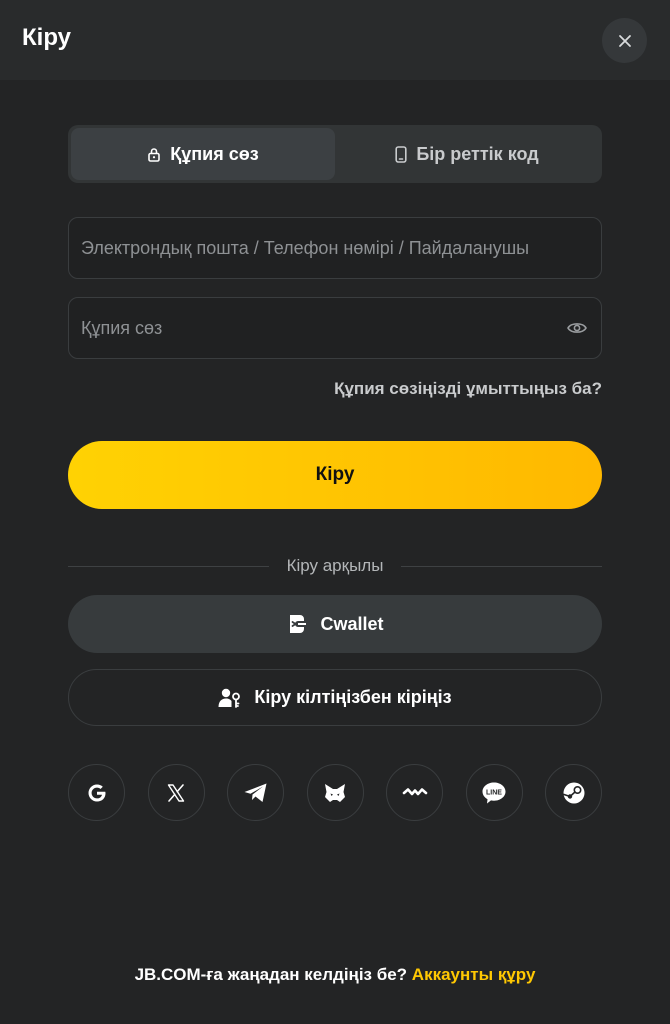 The height and width of the screenshot is (1024, 670). What do you see at coordinates (271, 974) in the screenshot?
I see `signup-question: JB.COM-ға жаңадан келдіңіз бе?` at bounding box center [271, 974].